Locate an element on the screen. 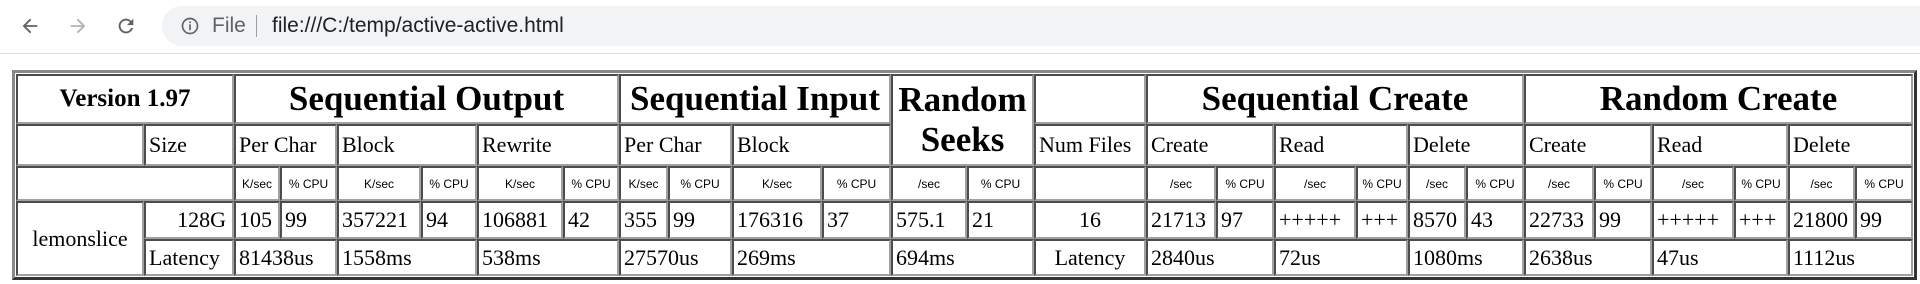 The width and height of the screenshot is (1920, 284). rc-read-cpu: +++ is located at coordinates (1761, 220).